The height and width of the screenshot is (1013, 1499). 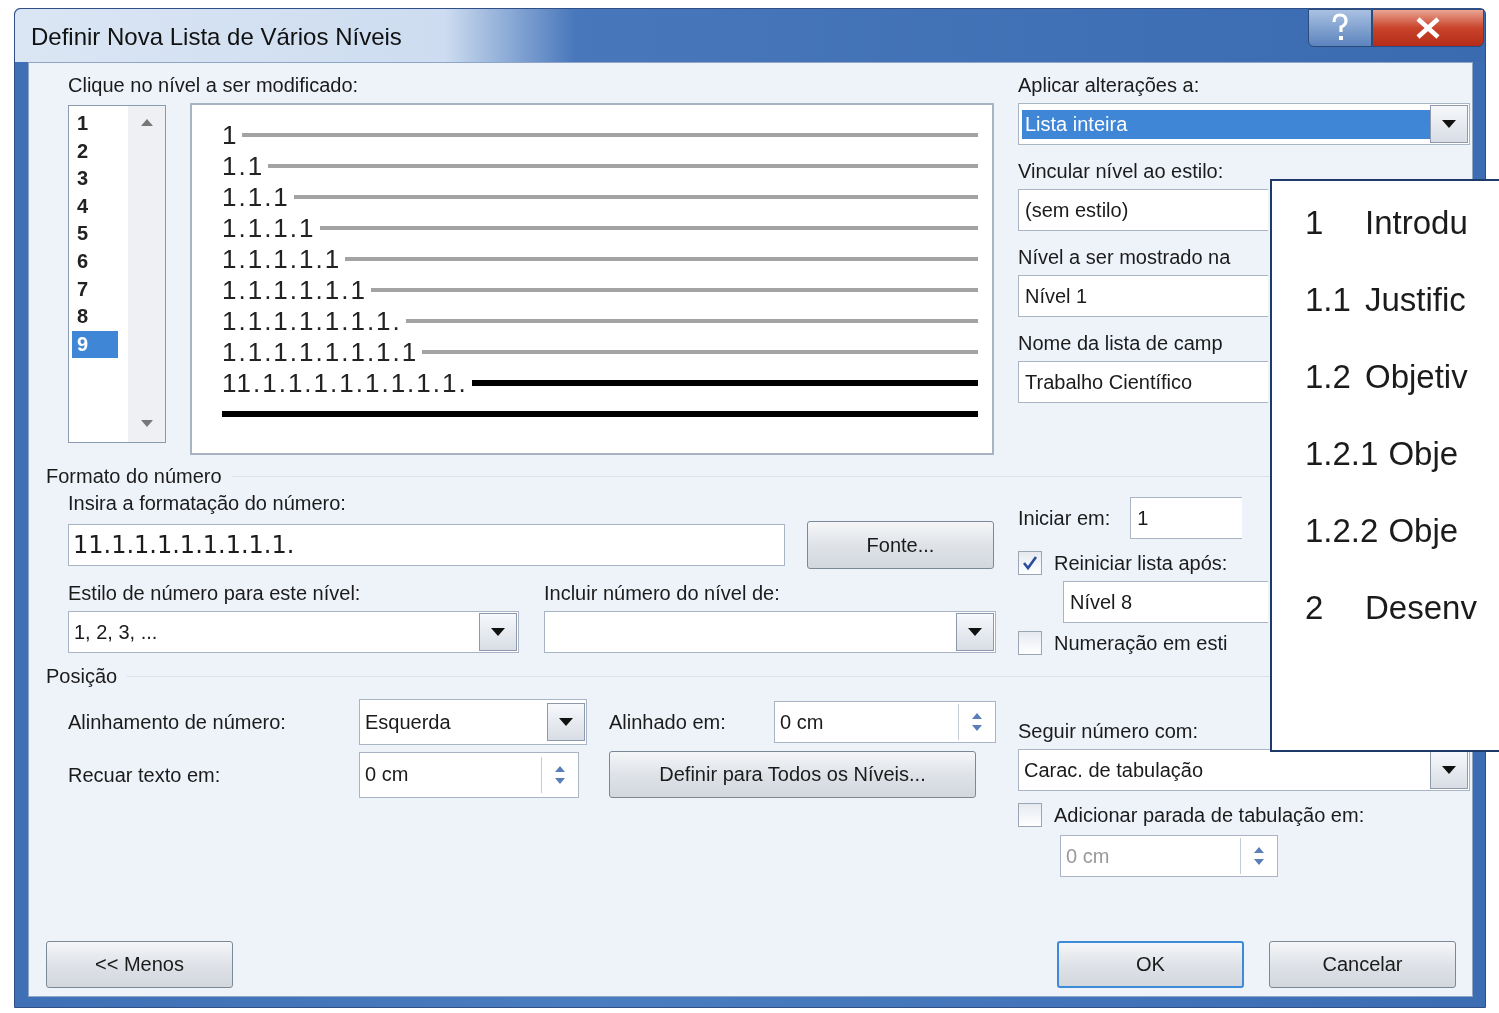 What do you see at coordinates (1244, 124) in the screenshot?
I see `dropdown: Lista inteira` at bounding box center [1244, 124].